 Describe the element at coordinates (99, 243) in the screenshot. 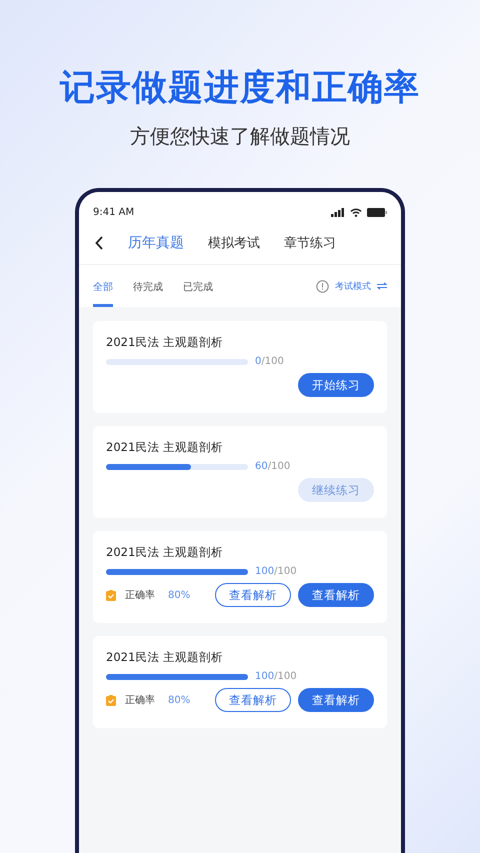

I see `back-icon` at that location.